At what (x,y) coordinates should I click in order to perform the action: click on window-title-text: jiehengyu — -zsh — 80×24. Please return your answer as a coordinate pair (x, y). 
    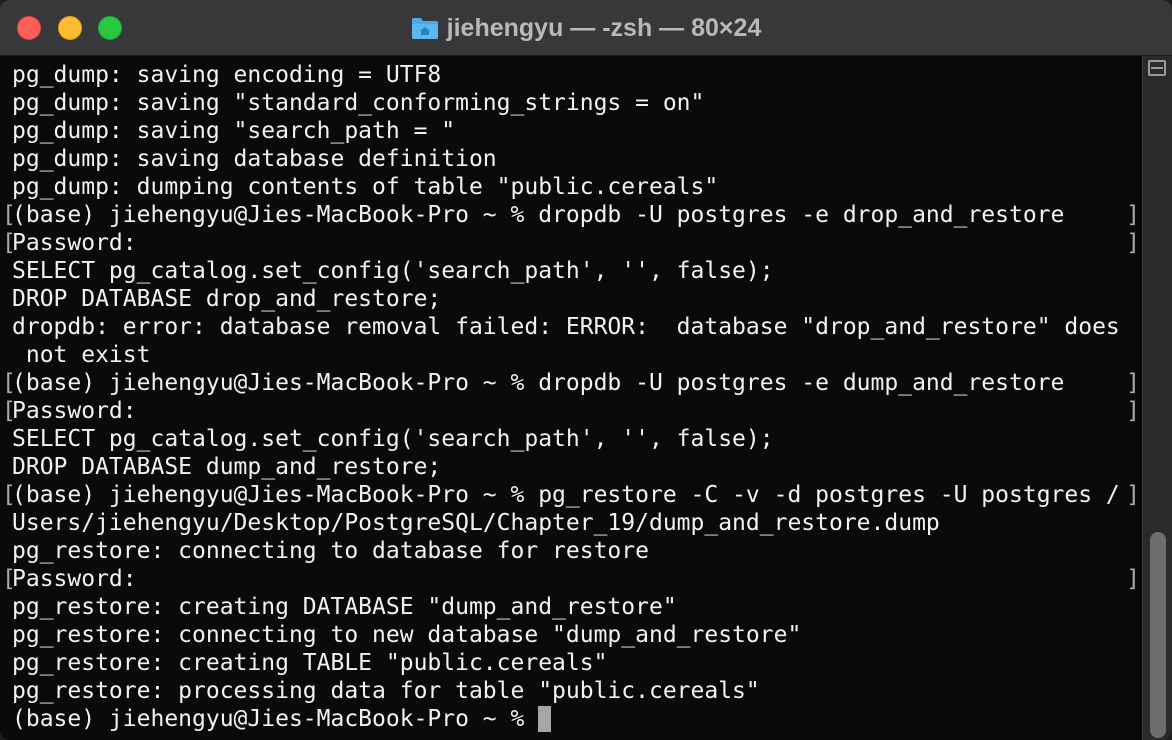
    Looking at the image, I should click on (604, 28).